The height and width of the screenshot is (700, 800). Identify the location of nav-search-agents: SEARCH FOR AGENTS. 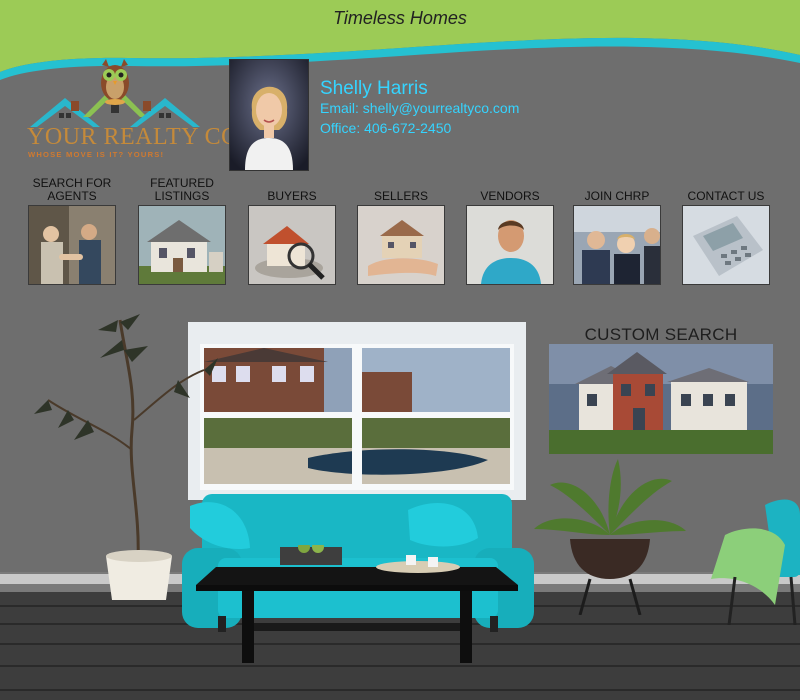
(72, 230).